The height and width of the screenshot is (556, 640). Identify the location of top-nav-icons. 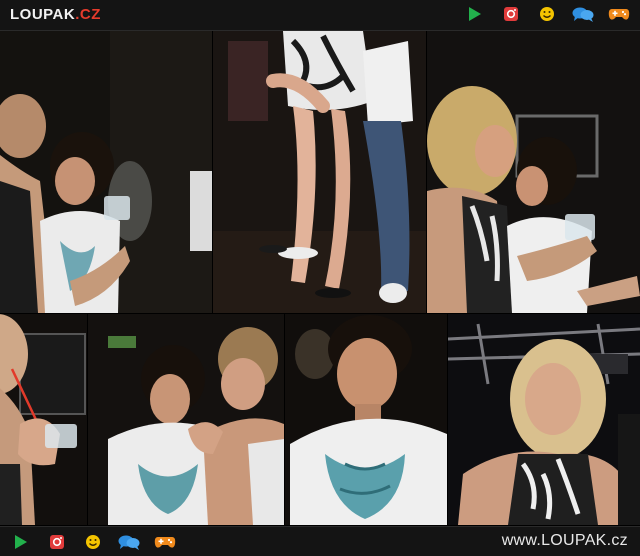
(547, 14).